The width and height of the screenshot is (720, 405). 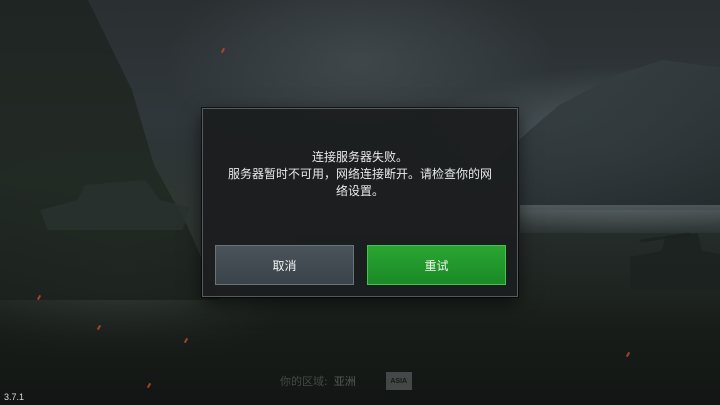 I want to click on background-lake, so click(x=620, y=219).